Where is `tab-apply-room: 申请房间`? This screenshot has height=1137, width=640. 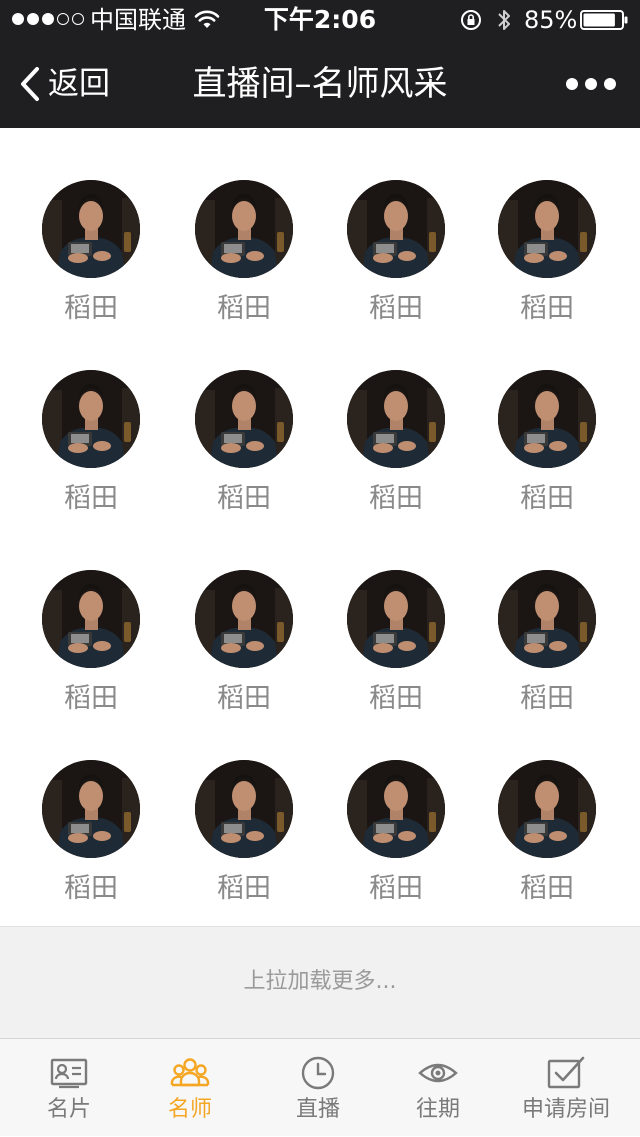 tab-apply-room: 申请房间 is located at coordinates (566, 1088).